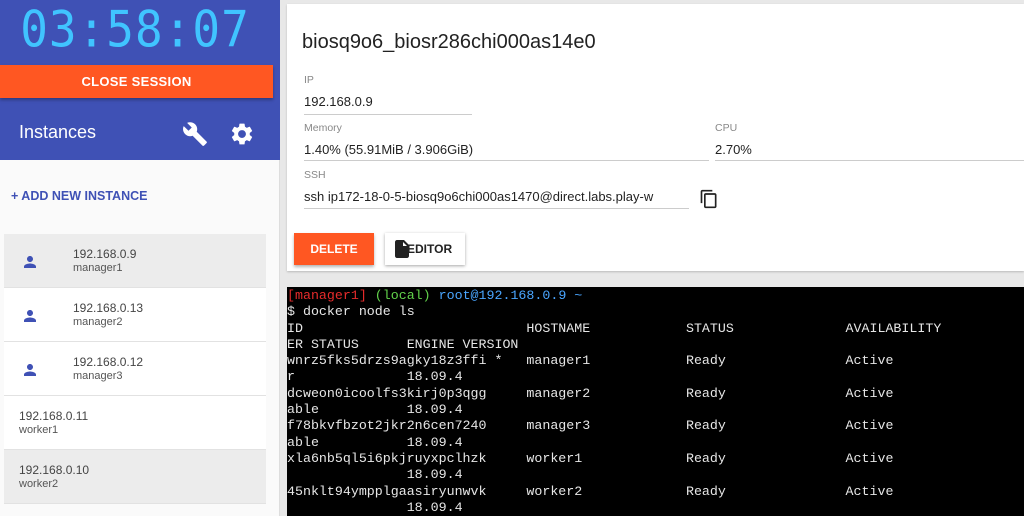 The width and height of the screenshot is (1024, 516). I want to click on instance-item-manager2: 192.168.0.13 manager2, so click(135, 315).